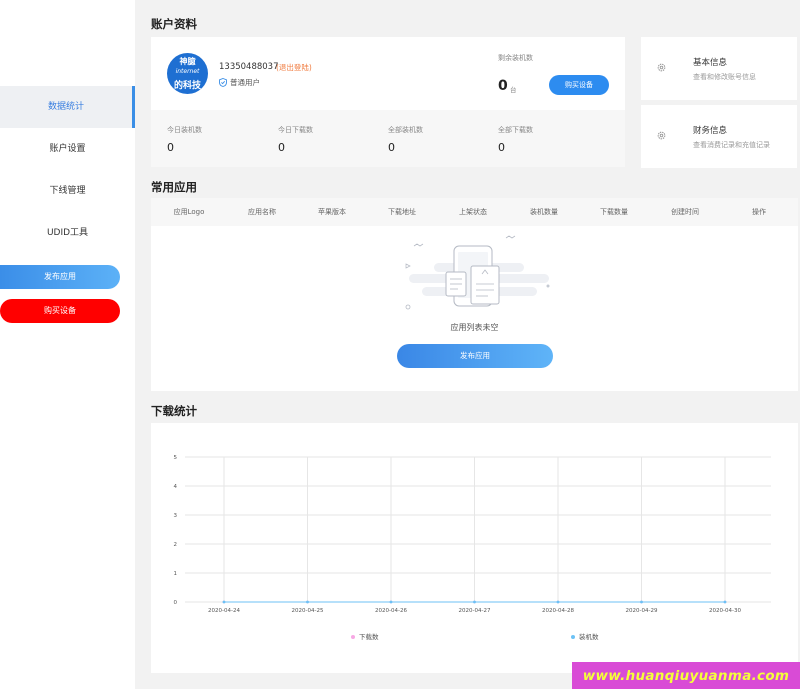 This screenshot has width=800, height=689. Describe the element at coordinates (589, 636) in the screenshot. I see `legend-label: 装机数` at that location.